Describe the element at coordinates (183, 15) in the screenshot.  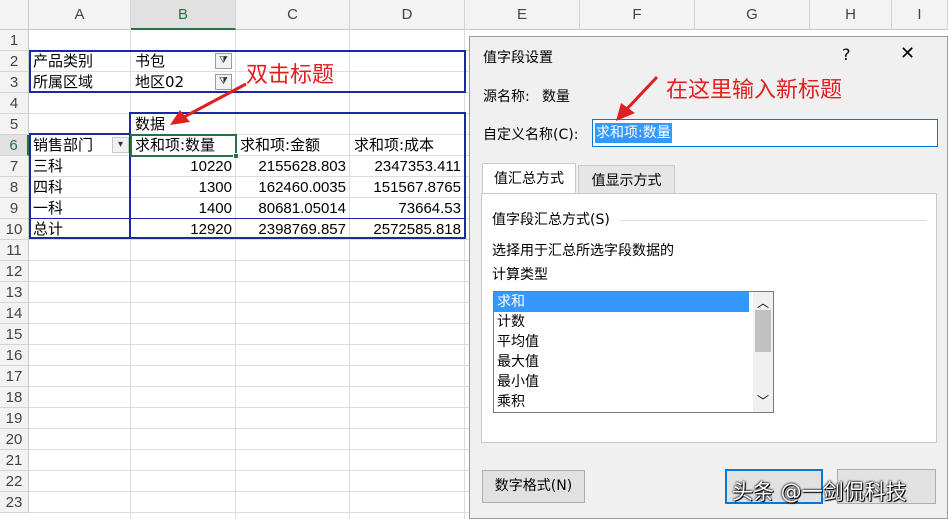
I see `column-header-b: B` at that location.